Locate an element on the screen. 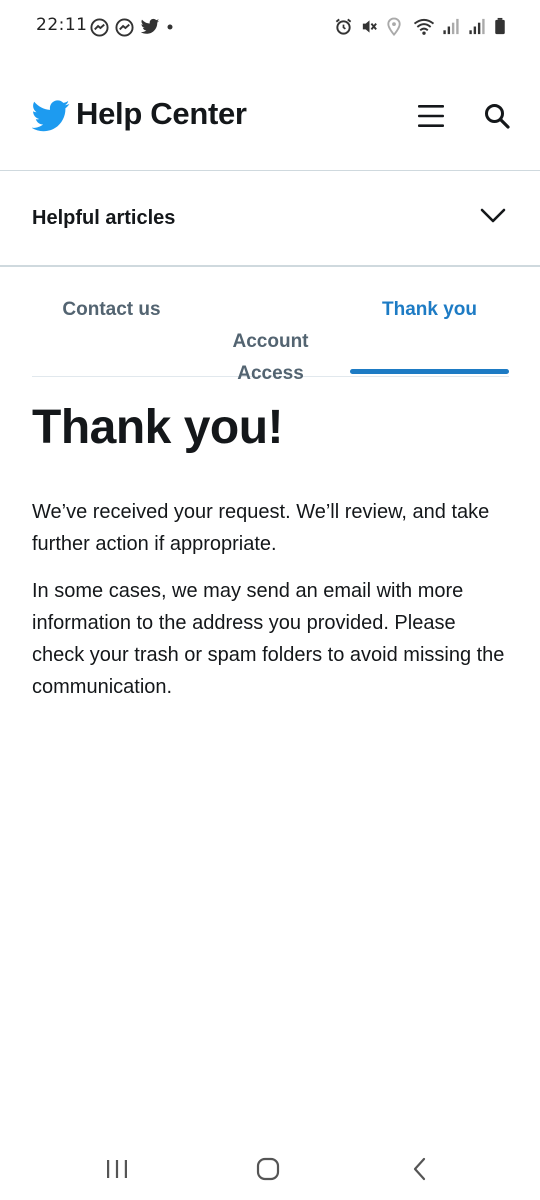 This screenshot has width=540, height=1200. helpful-articles-dropdown: Helpful articles is located at coordinates (270, 219).